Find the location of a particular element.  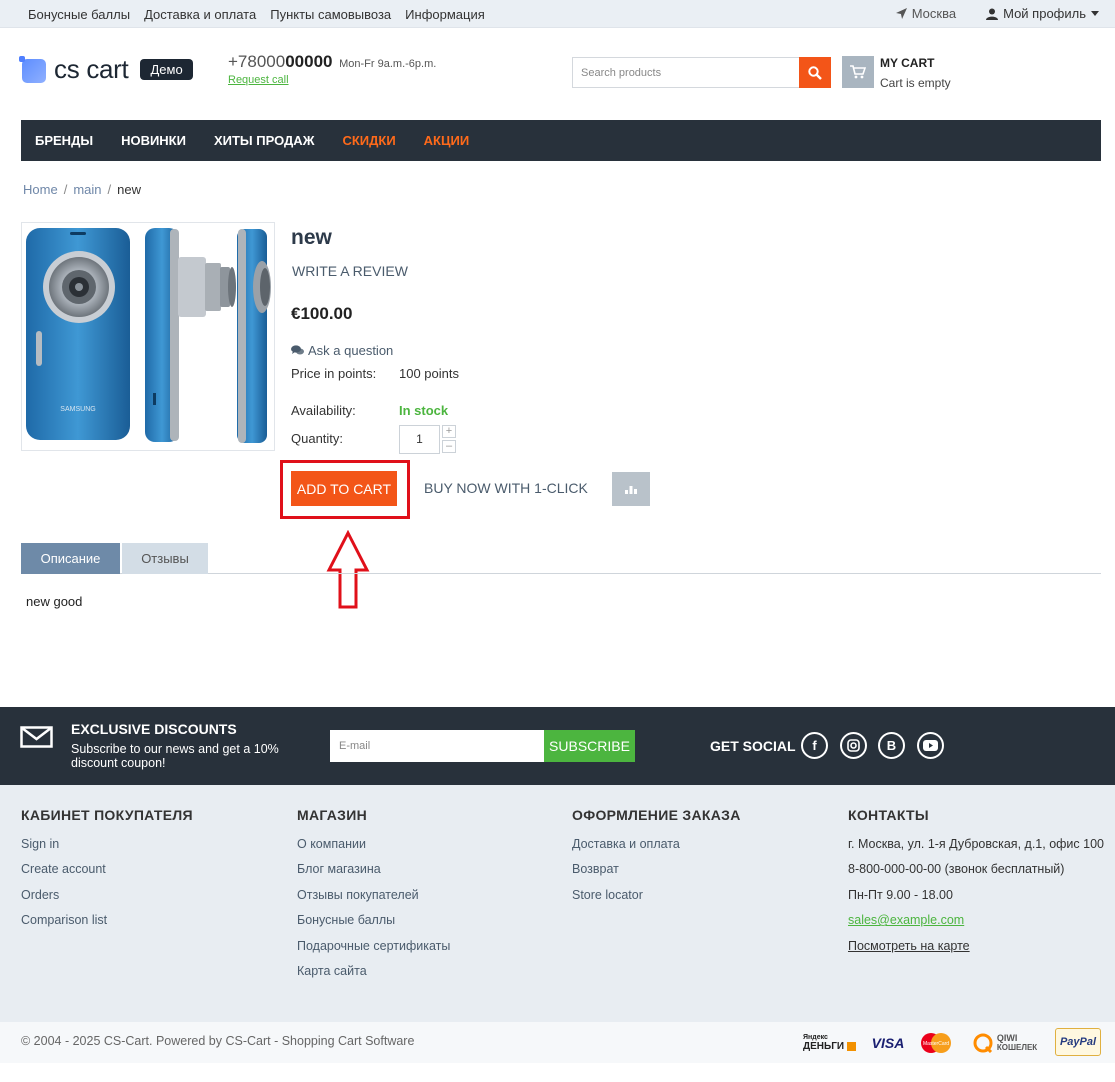

footer-link-store-locator: Store locator is located at coordinates (656, 895).